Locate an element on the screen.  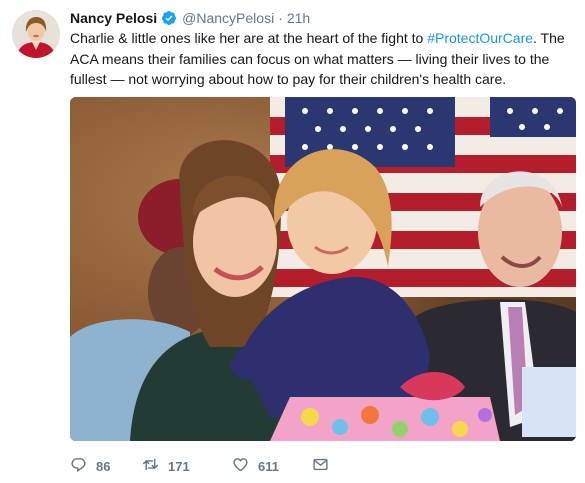
like-button: 611 is located at coordinates (272, 466).